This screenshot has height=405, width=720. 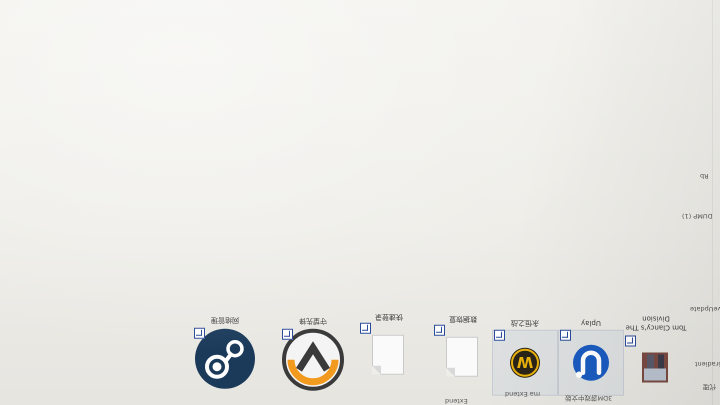 I want to click on the-division-icon, so click(x=656, y=367).